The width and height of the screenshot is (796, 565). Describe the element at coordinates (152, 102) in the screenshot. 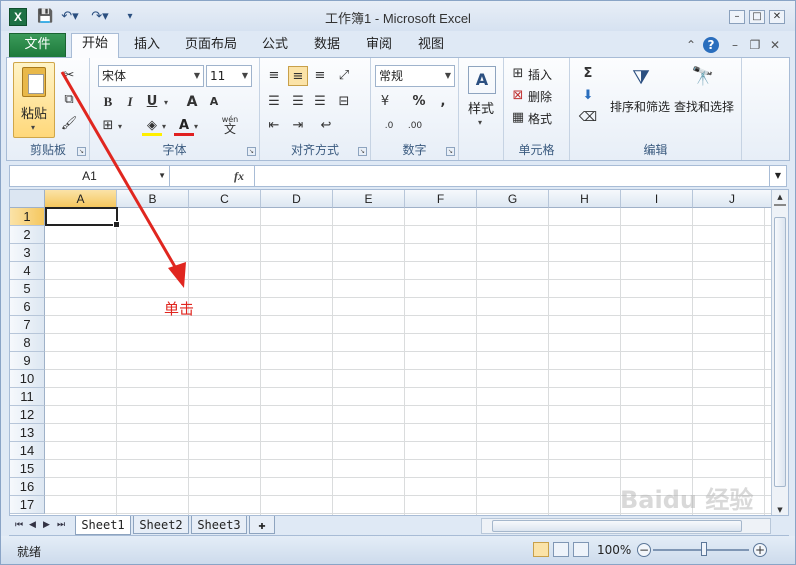

I see `underline-button: U` at that location.